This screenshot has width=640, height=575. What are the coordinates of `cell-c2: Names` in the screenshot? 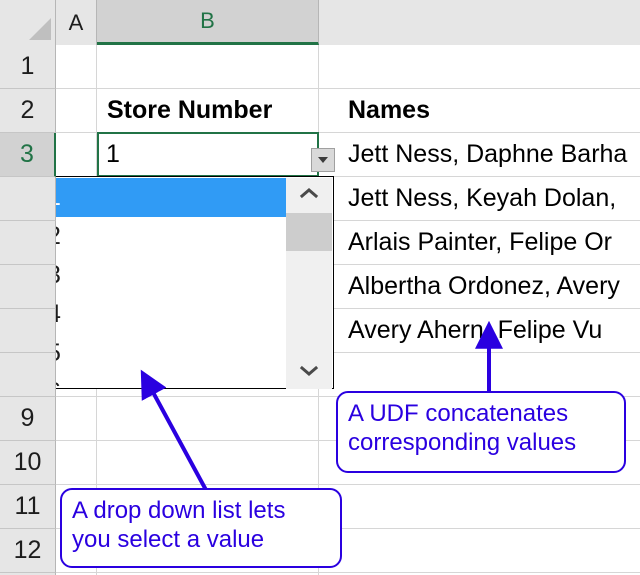 It's located at (489, 110).